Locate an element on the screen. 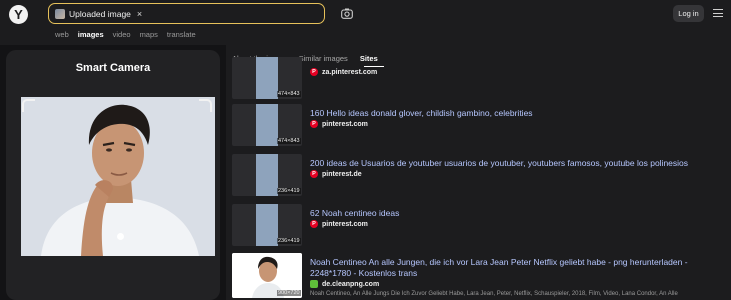 This screenshot has height=300, width=731. cleanpng-icon is located at coordinates (314, 284).